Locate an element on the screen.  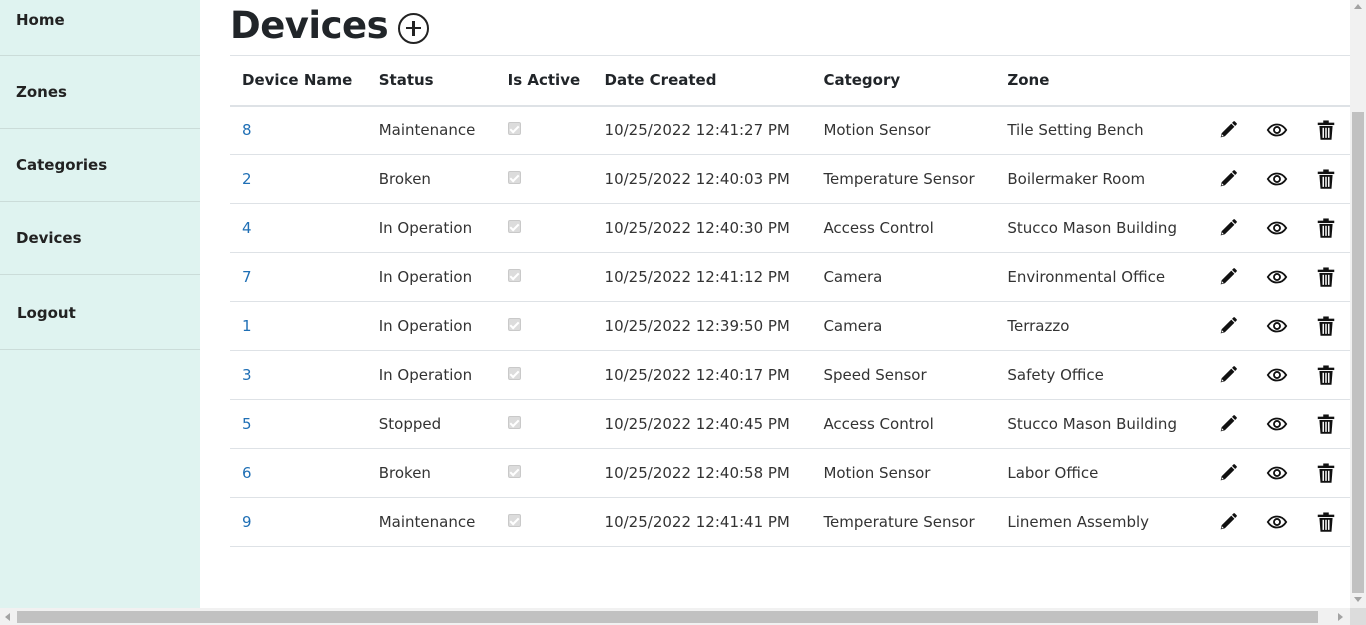
horizontal-scrollbar-thumb is located at coordinates (667, 617).